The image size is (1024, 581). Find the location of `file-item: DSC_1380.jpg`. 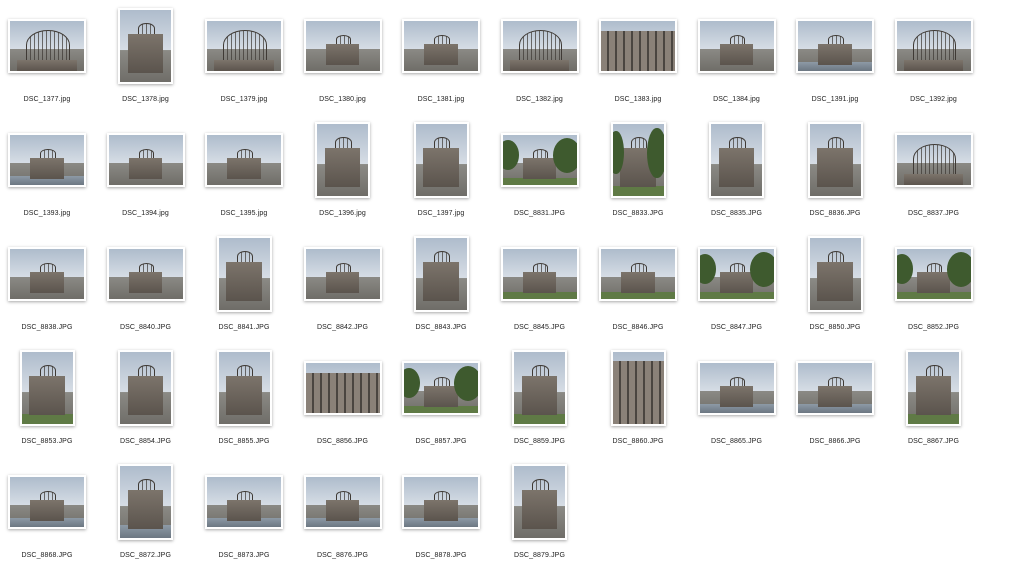

file-item: DSC_1380.jpg is located at coordinates (343, 60).